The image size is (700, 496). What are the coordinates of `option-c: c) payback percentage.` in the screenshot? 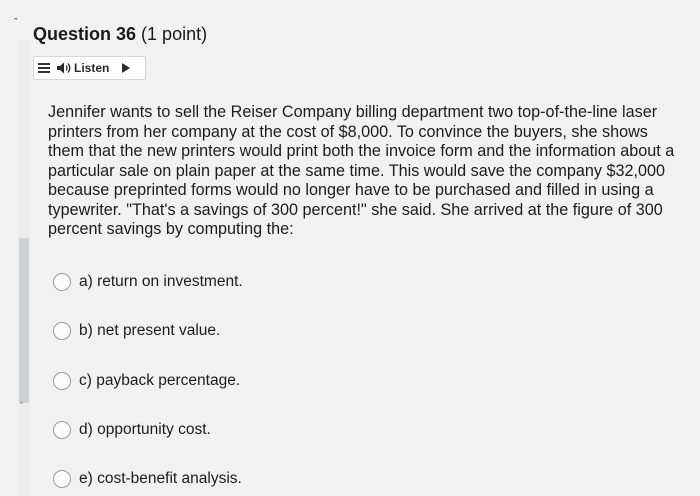 It's located at (146, 381).